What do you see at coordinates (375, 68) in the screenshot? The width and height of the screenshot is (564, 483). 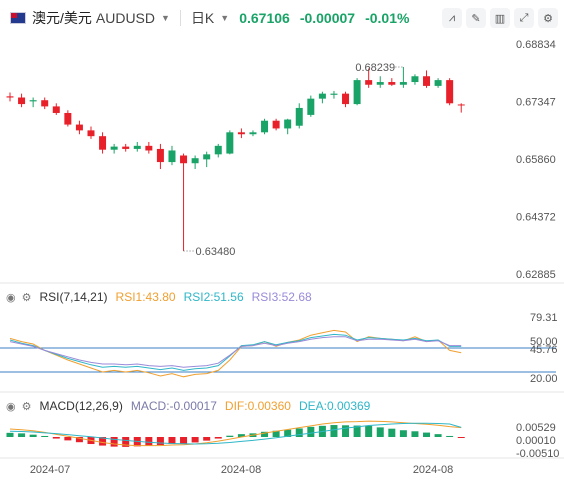 I see `high-annotation: 0.68239` at bounding box center [375, 68].